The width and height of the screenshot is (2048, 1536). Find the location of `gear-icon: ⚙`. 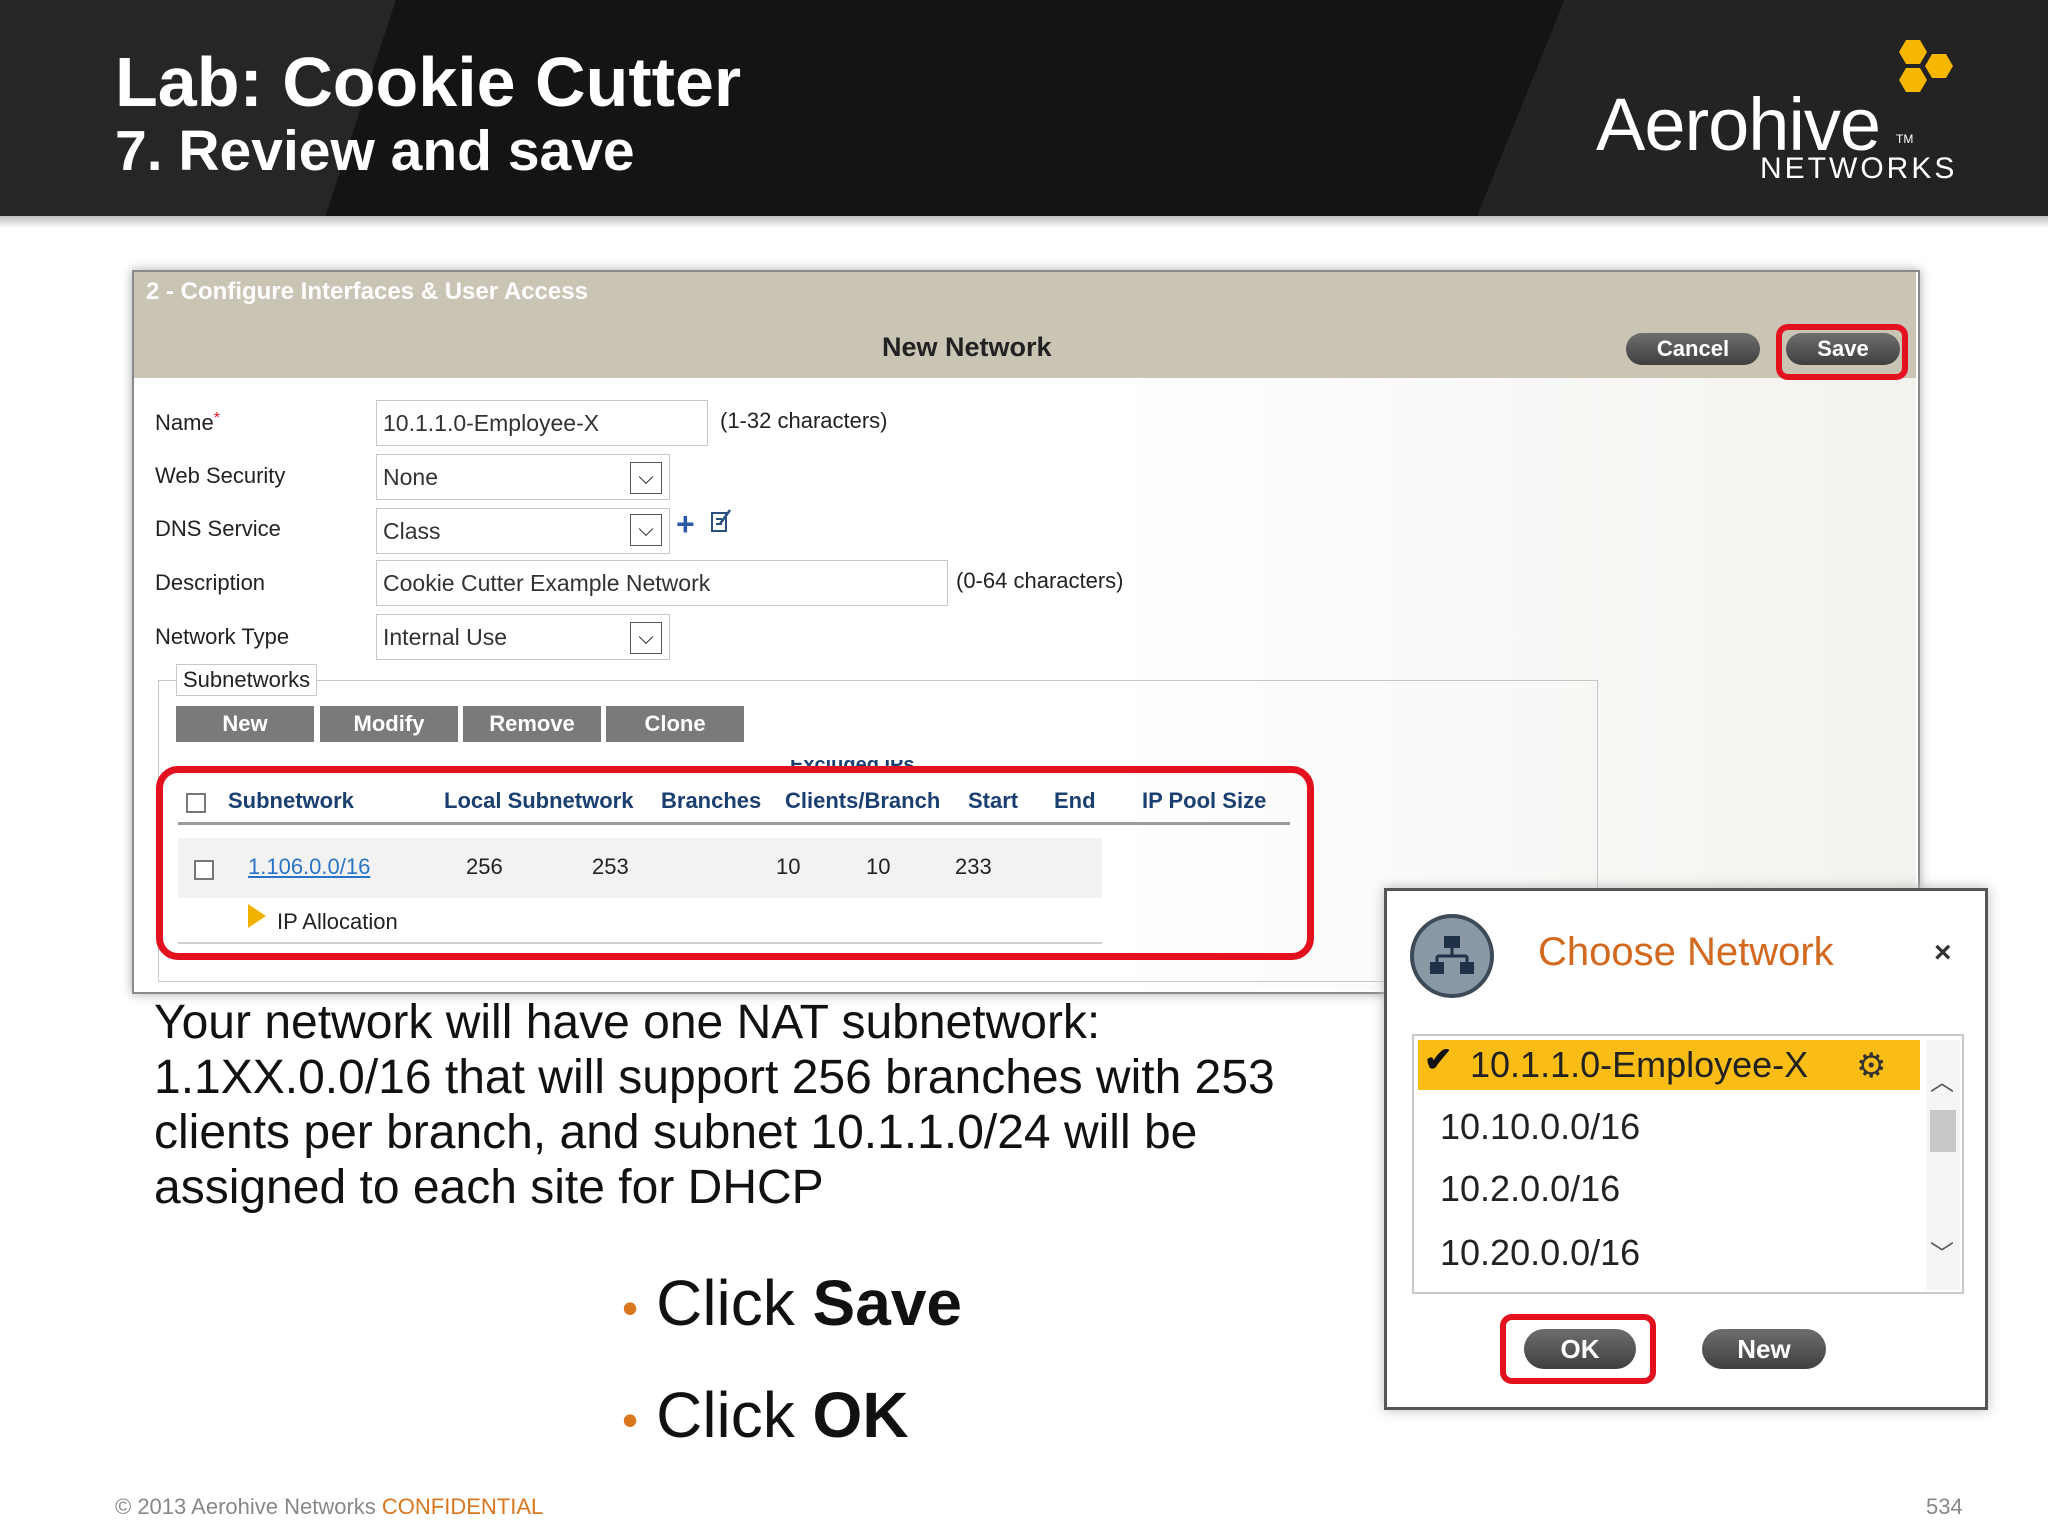

gear-icon: ⚙ is located at coordinates (1871, 1066).